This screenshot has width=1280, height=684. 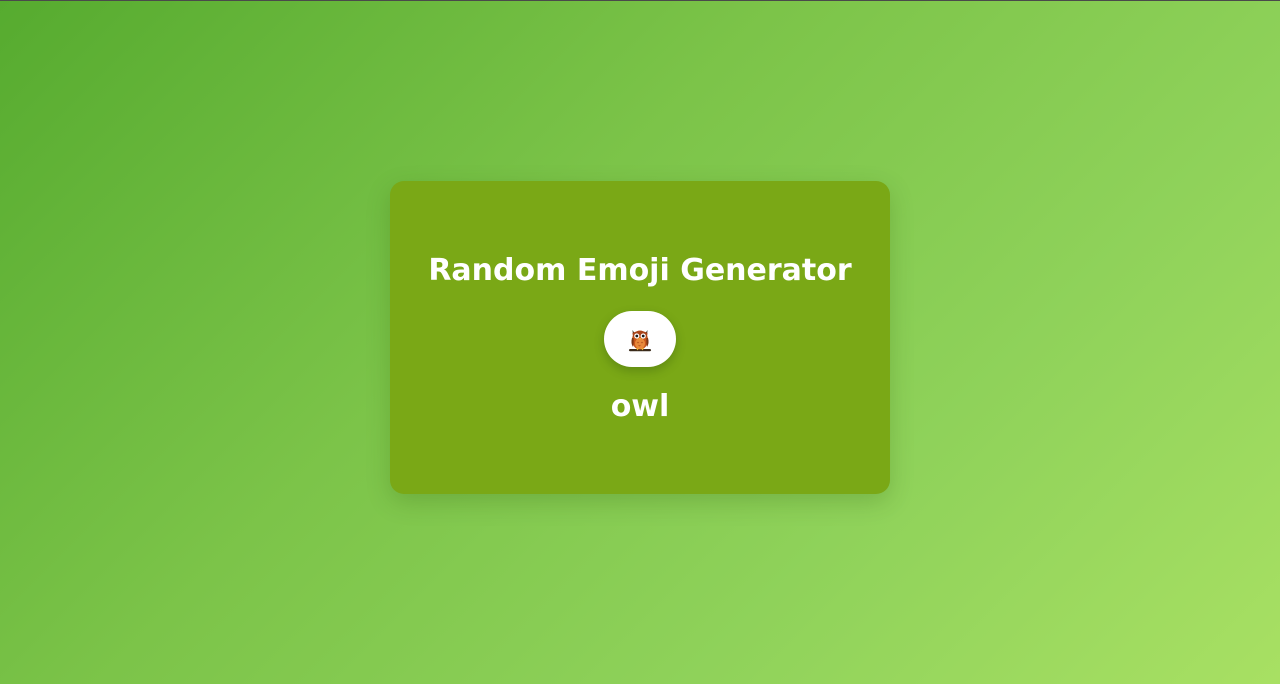 I want to click on generate-emoji-button, so click(x=640, y=339).